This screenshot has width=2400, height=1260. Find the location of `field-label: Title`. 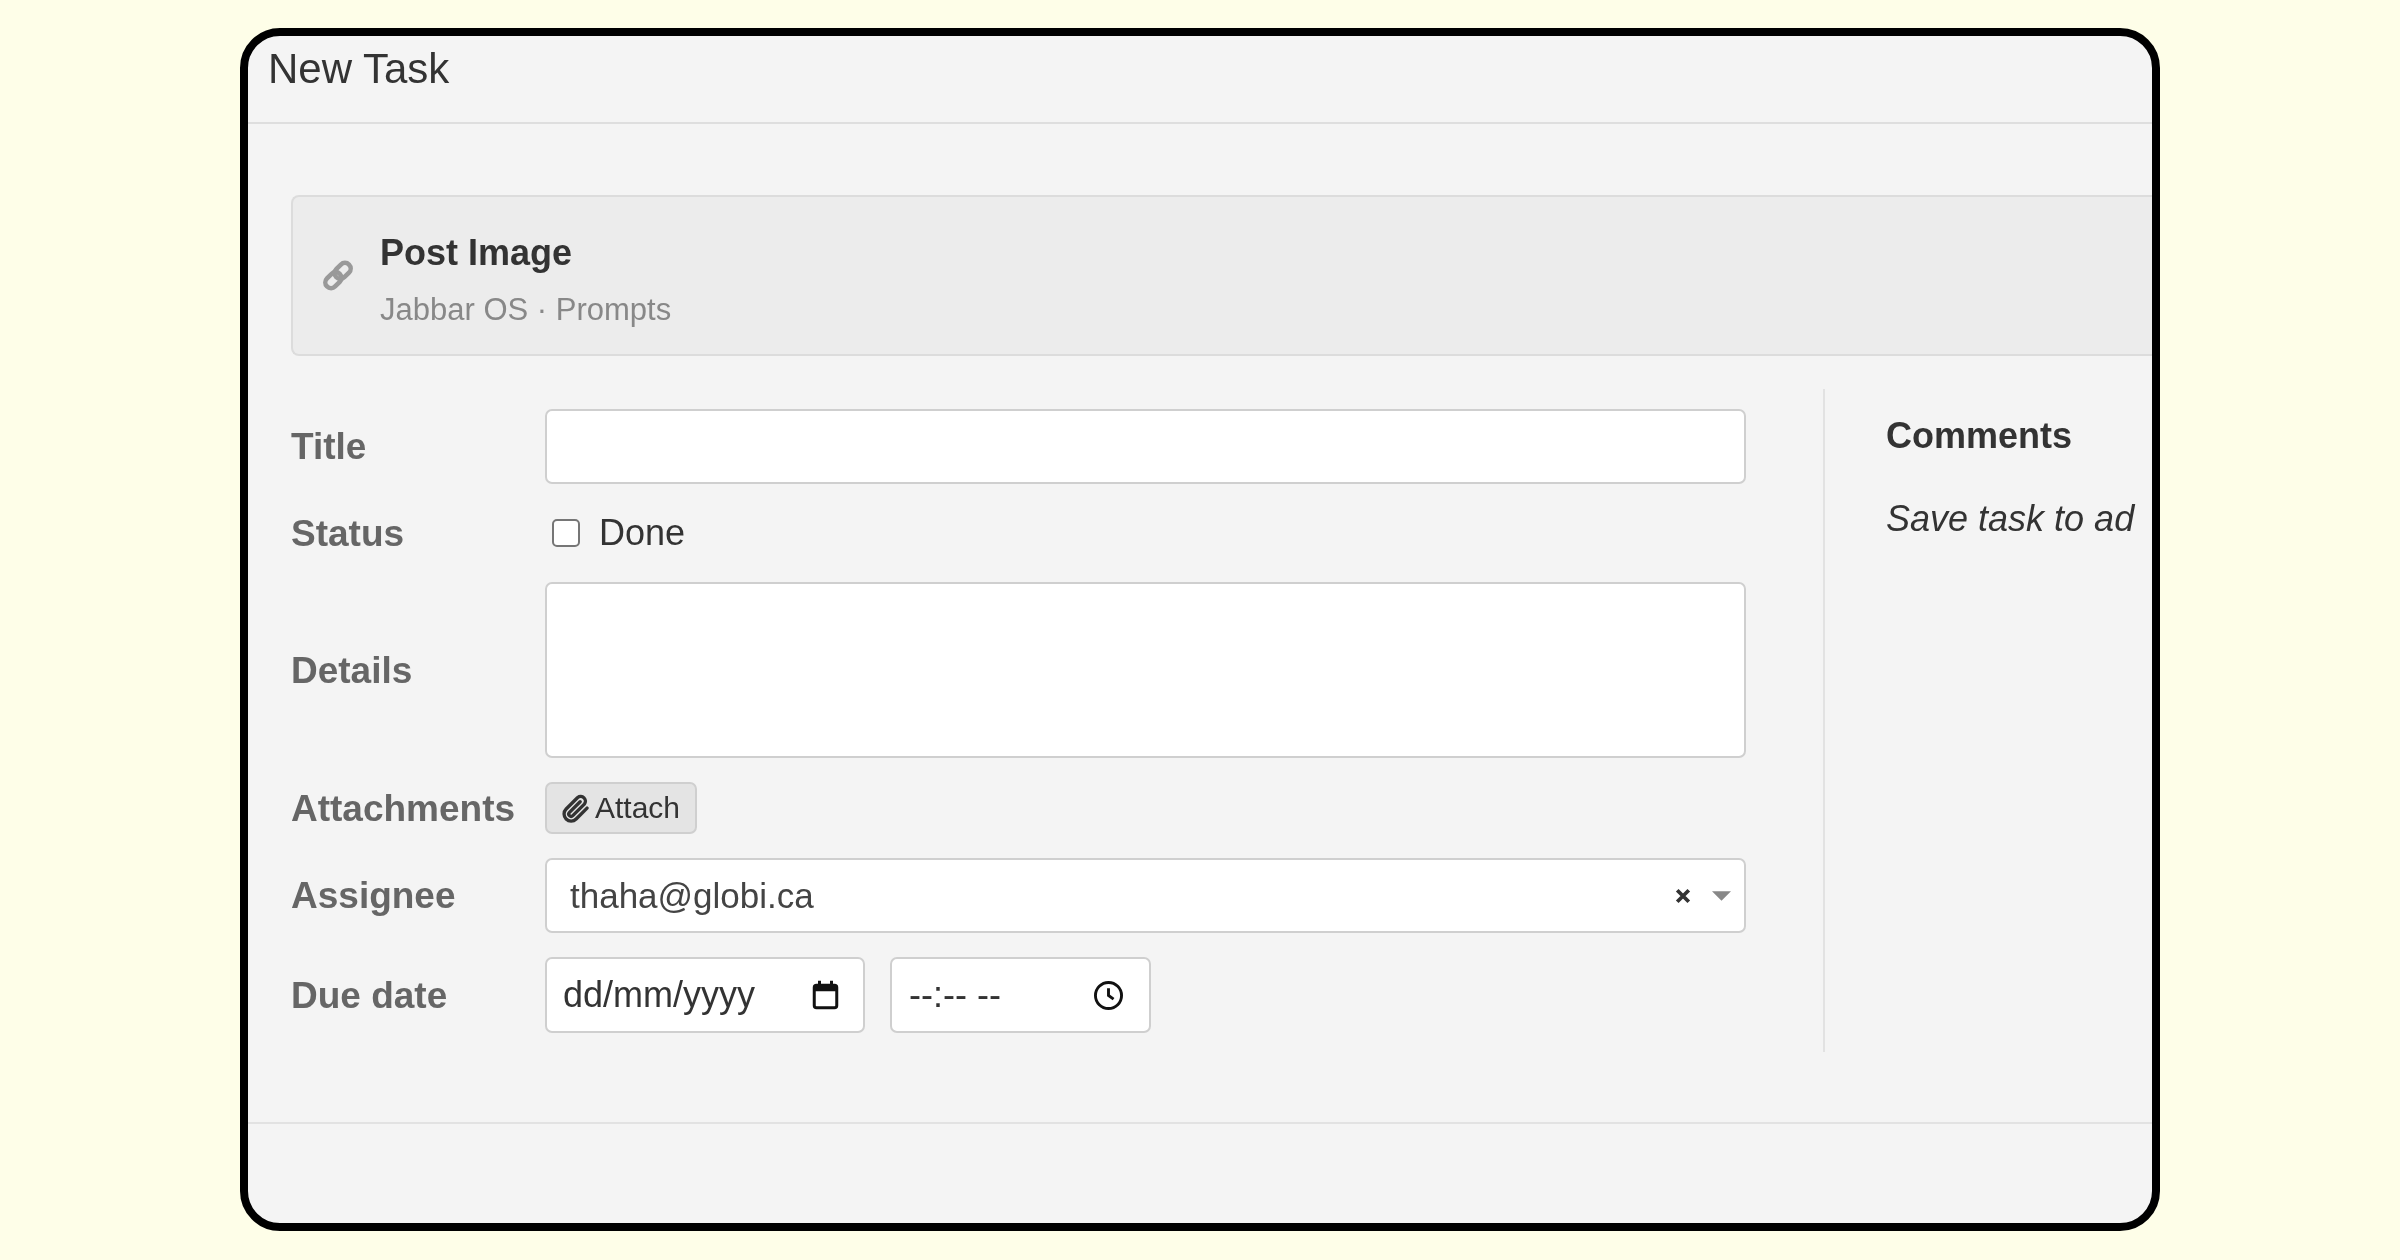

field-label: Title is located at coordinates (329, 446).